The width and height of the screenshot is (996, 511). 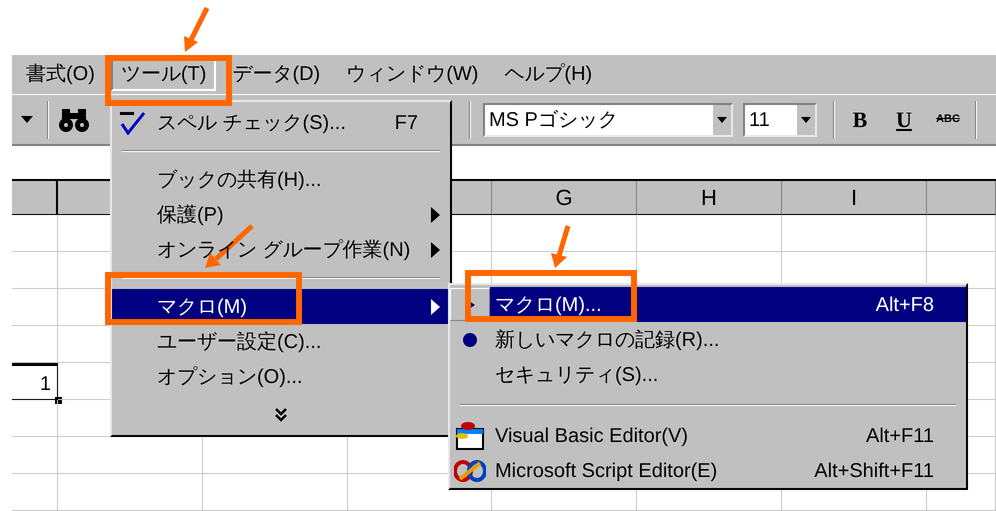 I want to click on menu-item: マクロ(M), so click(x=281, y=306).